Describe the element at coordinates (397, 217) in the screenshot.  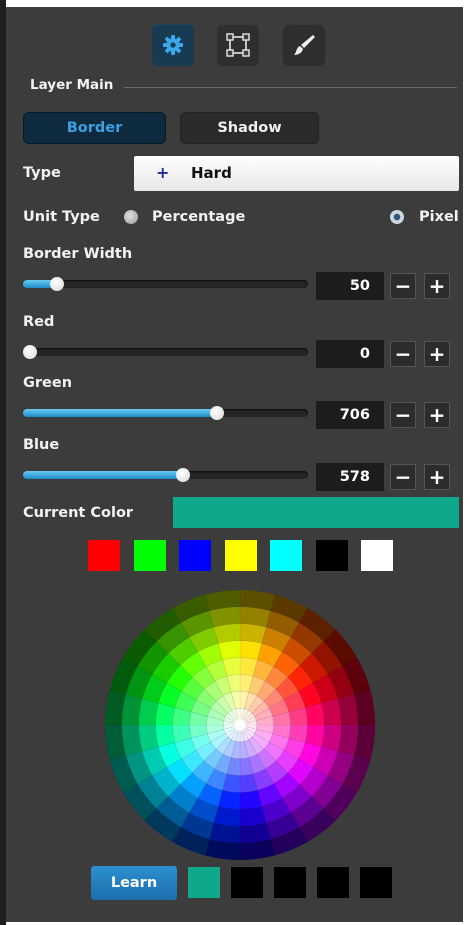
I see `pixel-radio` at that location.